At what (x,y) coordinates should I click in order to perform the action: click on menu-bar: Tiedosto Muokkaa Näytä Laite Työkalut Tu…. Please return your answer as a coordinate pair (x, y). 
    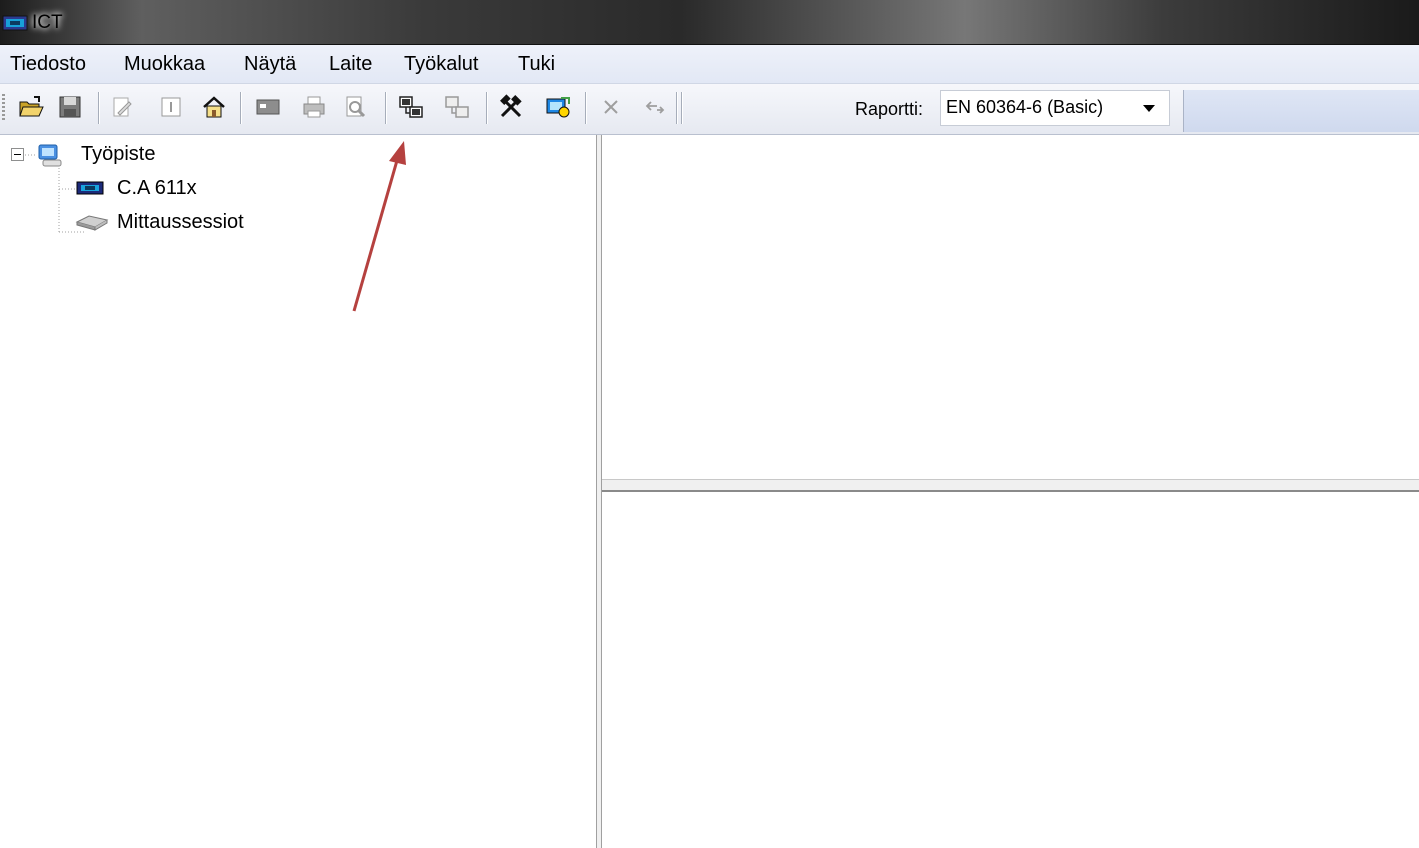
    Looking at the image, I should click on (709, 64).